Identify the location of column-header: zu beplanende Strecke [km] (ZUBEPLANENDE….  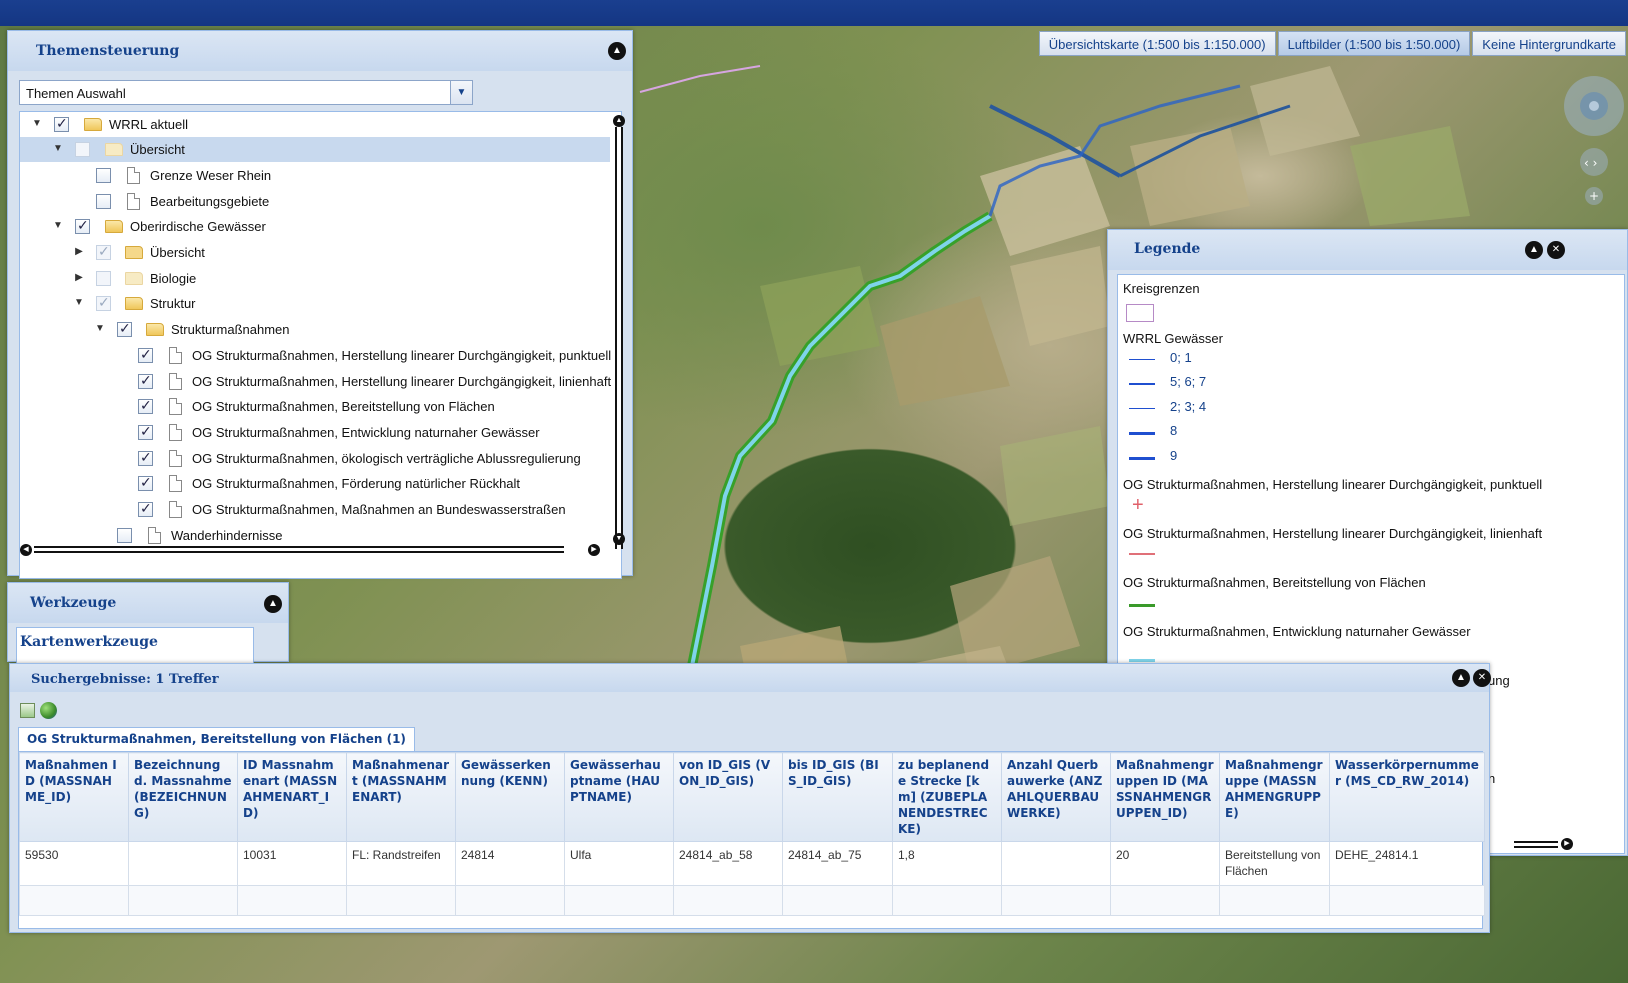
(947, 797).